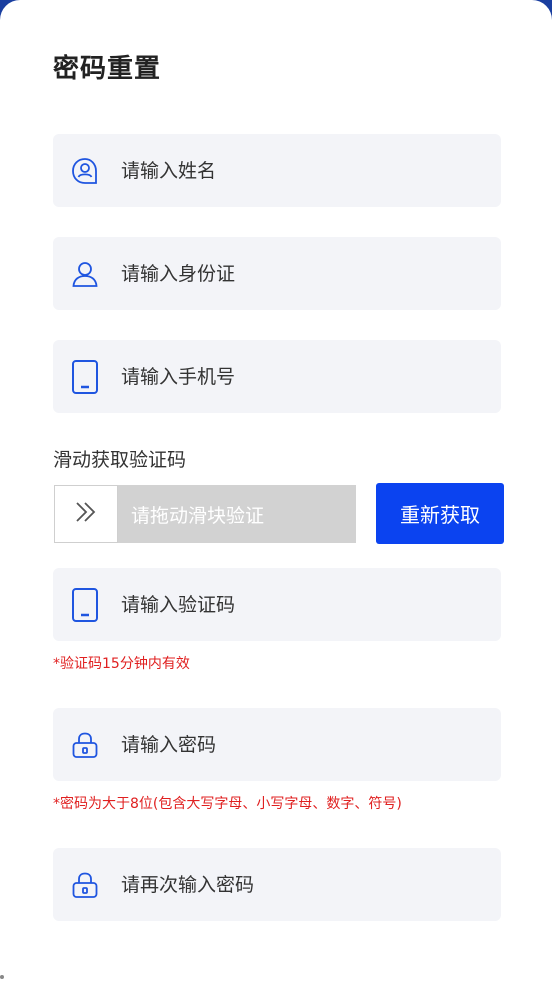 Image resolution: width=552 pixels, height=983 pixels. I want to click on slider-text: 请拖动滑块验证, so click(198, 516).